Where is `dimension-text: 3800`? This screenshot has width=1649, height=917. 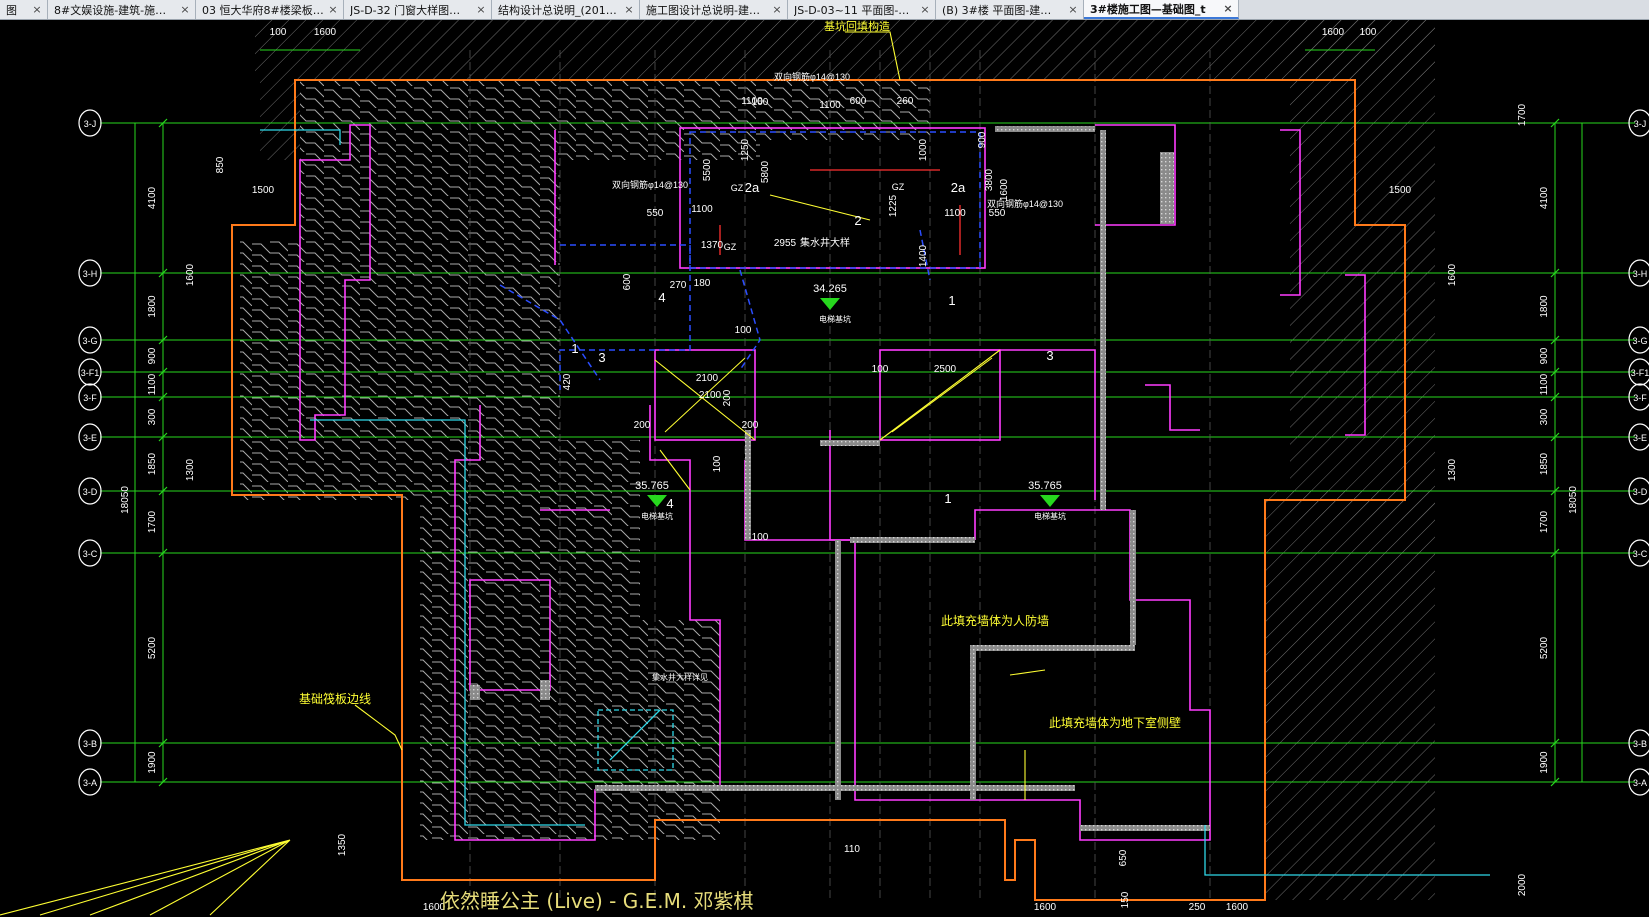 dimension-text: 3800 is located at coordinates (989, 179).